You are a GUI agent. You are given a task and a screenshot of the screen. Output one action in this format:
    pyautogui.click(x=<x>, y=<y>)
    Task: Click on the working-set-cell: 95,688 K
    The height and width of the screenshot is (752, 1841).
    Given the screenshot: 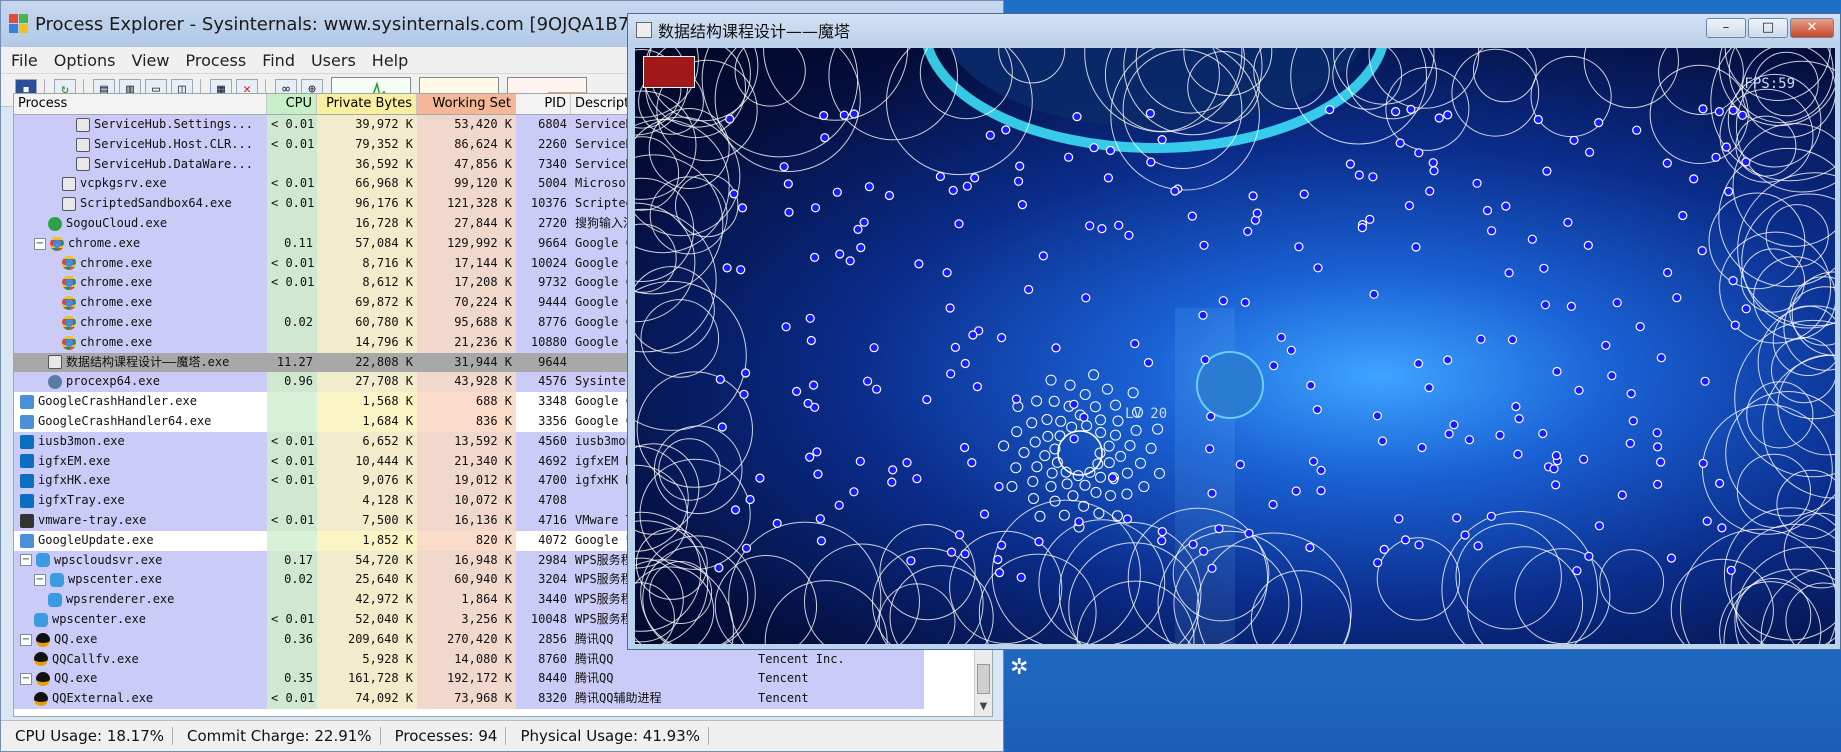 What is the action you would take?
    pyautogui.click(x=466, y=322)
    